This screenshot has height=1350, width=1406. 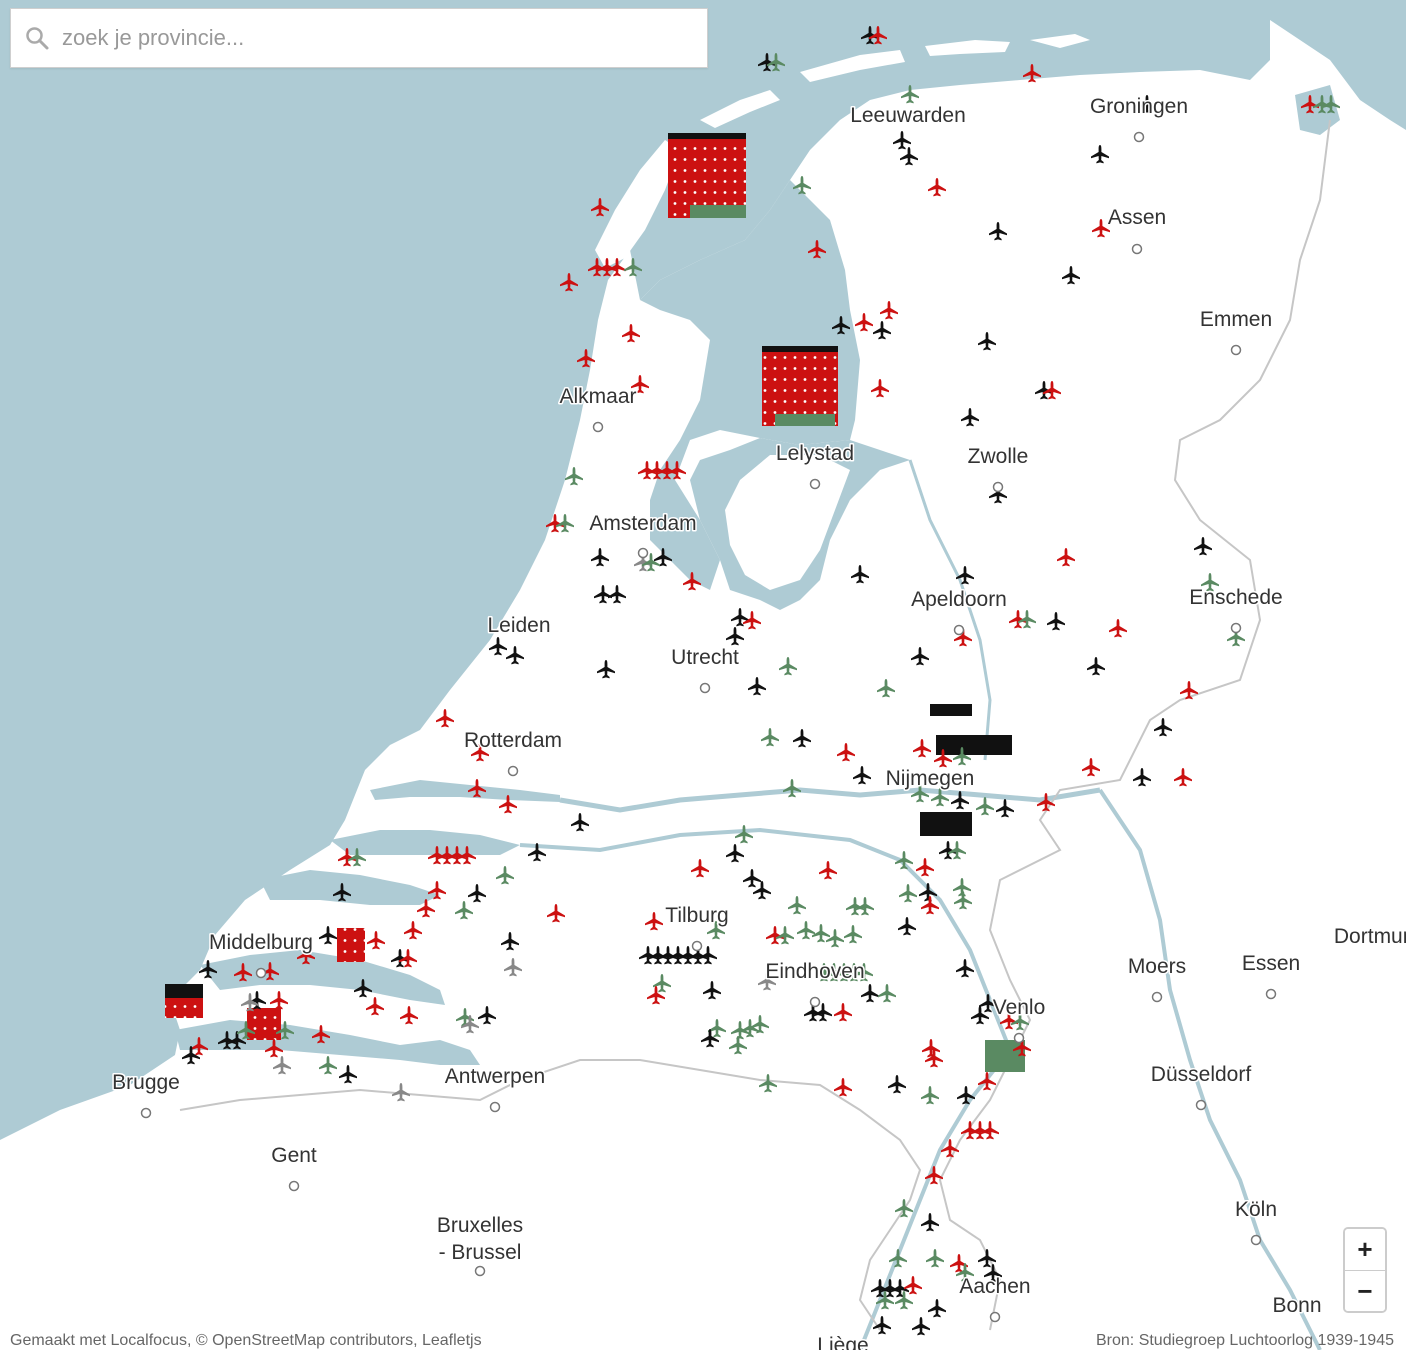 What do you see at coordinates (1271, 963) in the screenshot?
I see `city-label: Essen` at bounding box center [1271, 963].